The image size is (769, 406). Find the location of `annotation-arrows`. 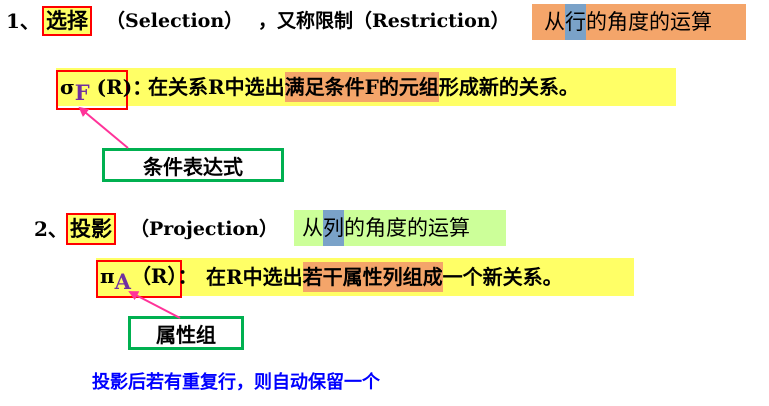

annotation-arrows is located at coordinates (129, 212).